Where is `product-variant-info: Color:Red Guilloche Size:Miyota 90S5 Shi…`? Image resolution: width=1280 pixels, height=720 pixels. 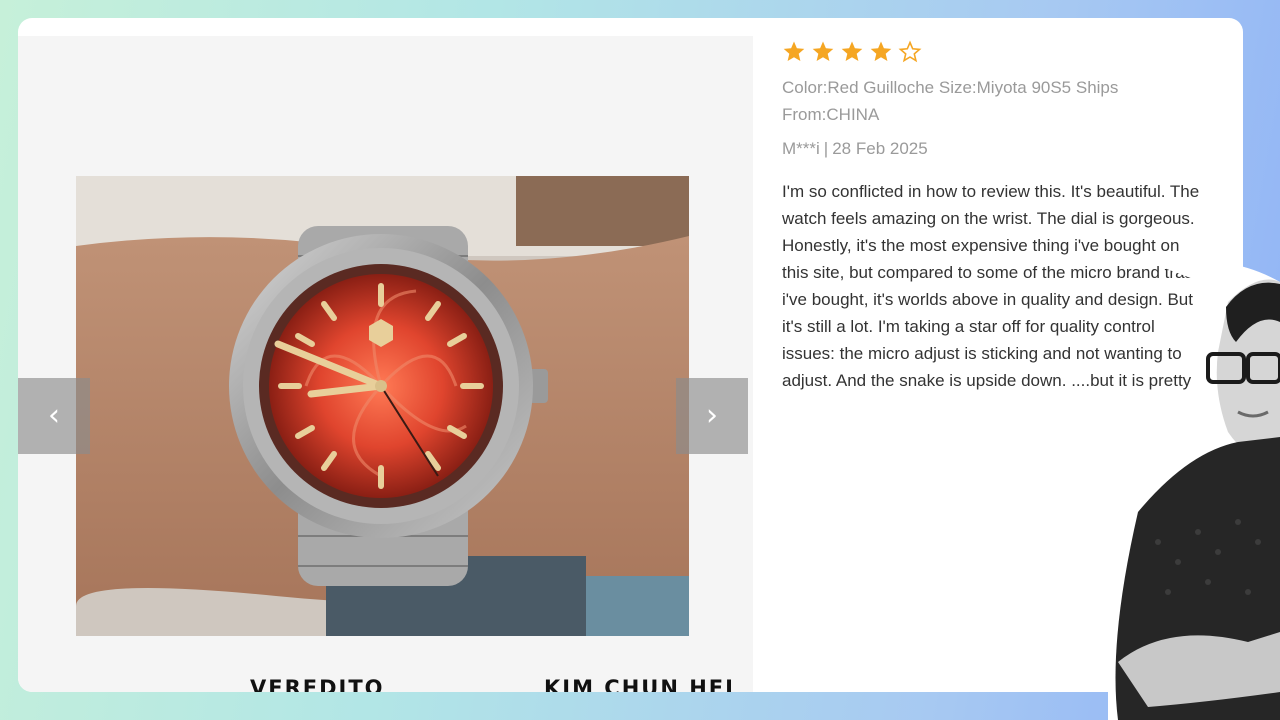
product-variant-info: Color:Red Guilloche Size:Miyota 90S5 Shi… is located at coordinates (967, 101).